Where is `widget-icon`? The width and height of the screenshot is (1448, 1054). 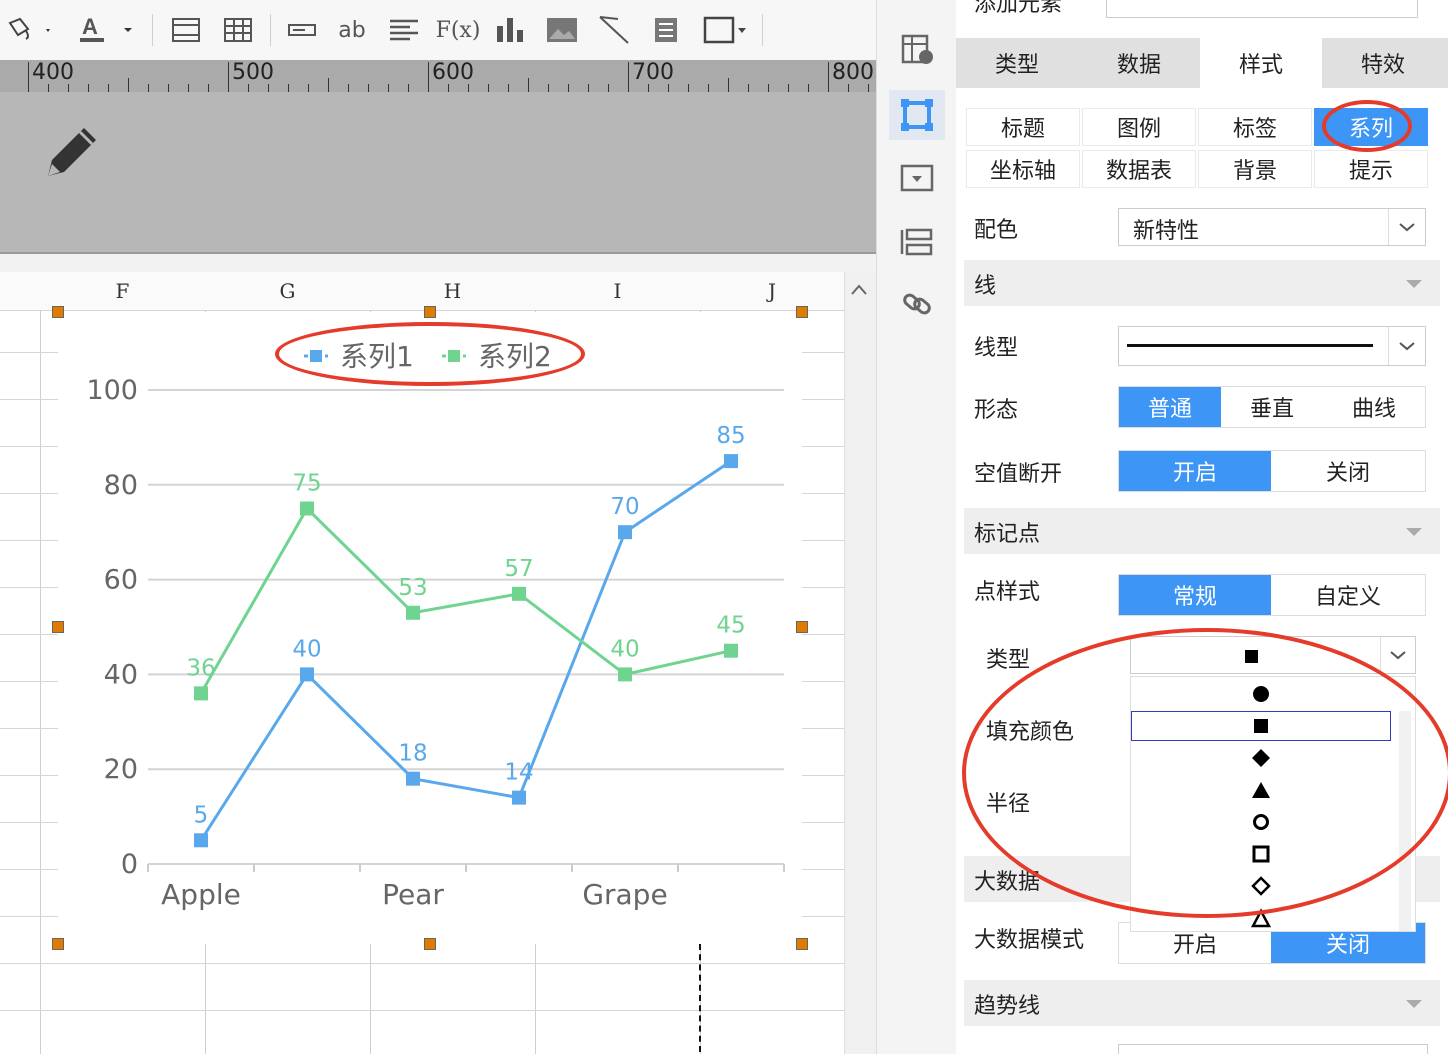 widget-icon is located at coordinates (917, 178).